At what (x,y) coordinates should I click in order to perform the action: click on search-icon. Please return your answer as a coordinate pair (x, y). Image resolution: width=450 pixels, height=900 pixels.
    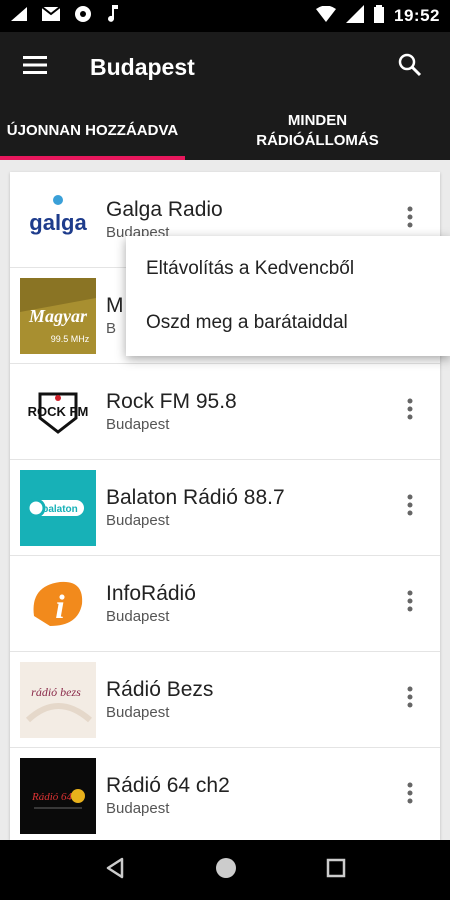
    Looking at the image, I should click on (410, 67).